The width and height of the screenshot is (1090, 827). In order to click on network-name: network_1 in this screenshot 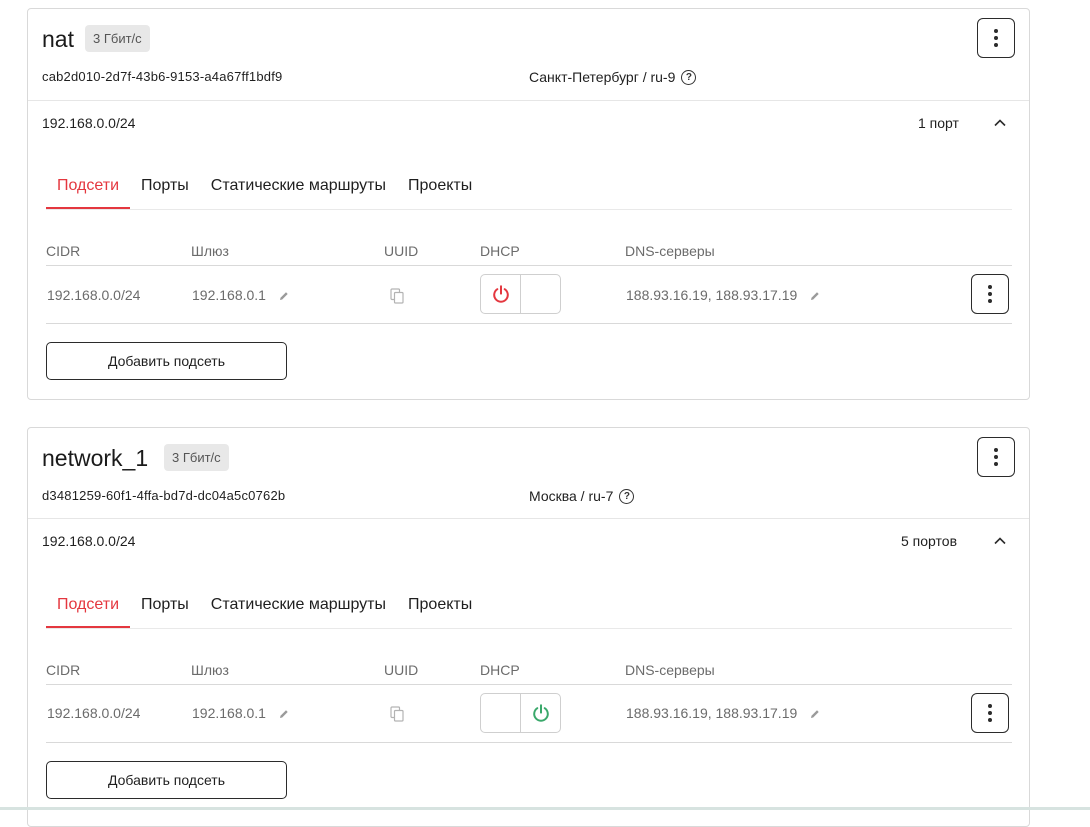, I will do `click(95, 458)`.